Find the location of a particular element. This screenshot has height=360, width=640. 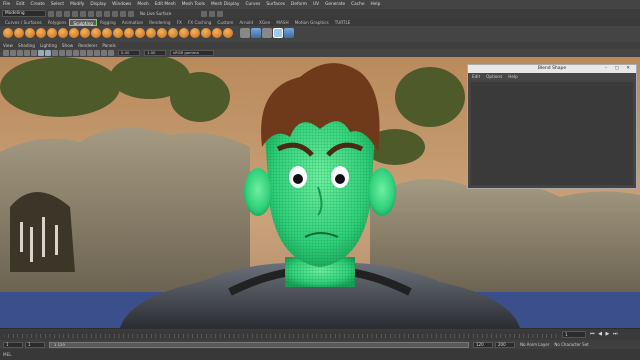

color-space-dropdown: sRGB gamma is located at coordinates (192, 53).